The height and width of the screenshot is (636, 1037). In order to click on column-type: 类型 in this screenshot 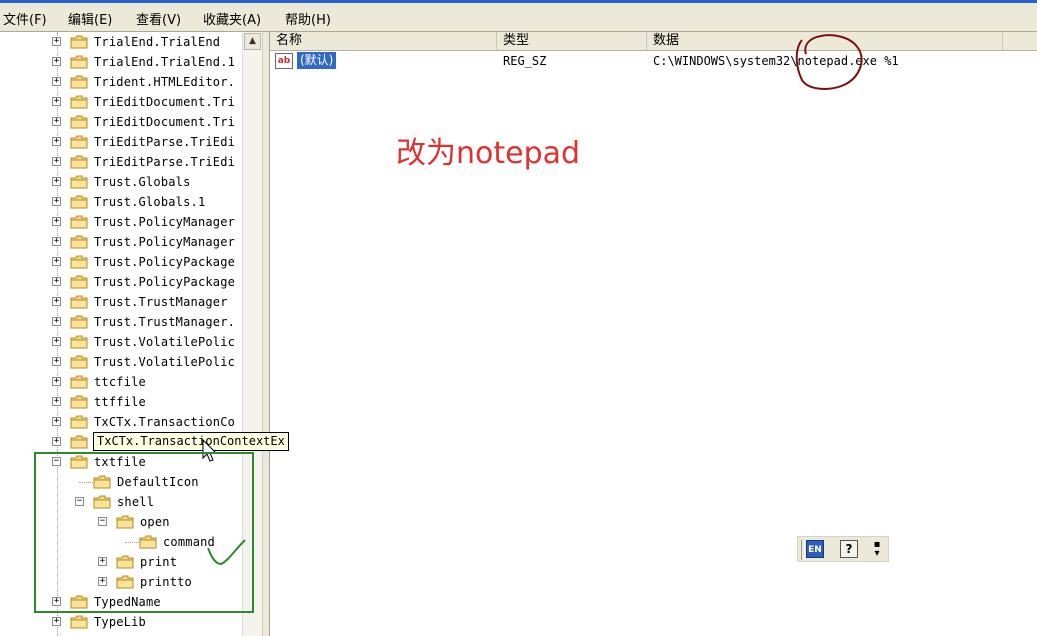, I will do `click(572, 41)`.